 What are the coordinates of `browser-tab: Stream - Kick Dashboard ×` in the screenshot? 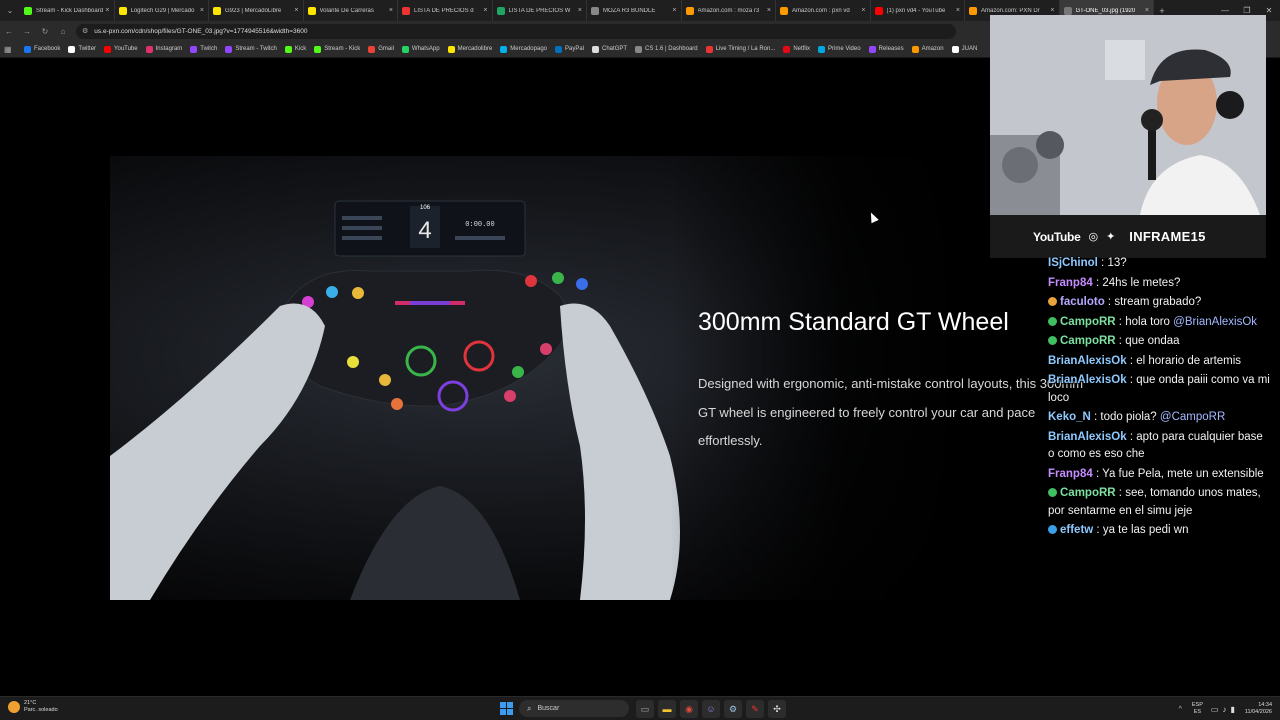 It's located at (67, 10).